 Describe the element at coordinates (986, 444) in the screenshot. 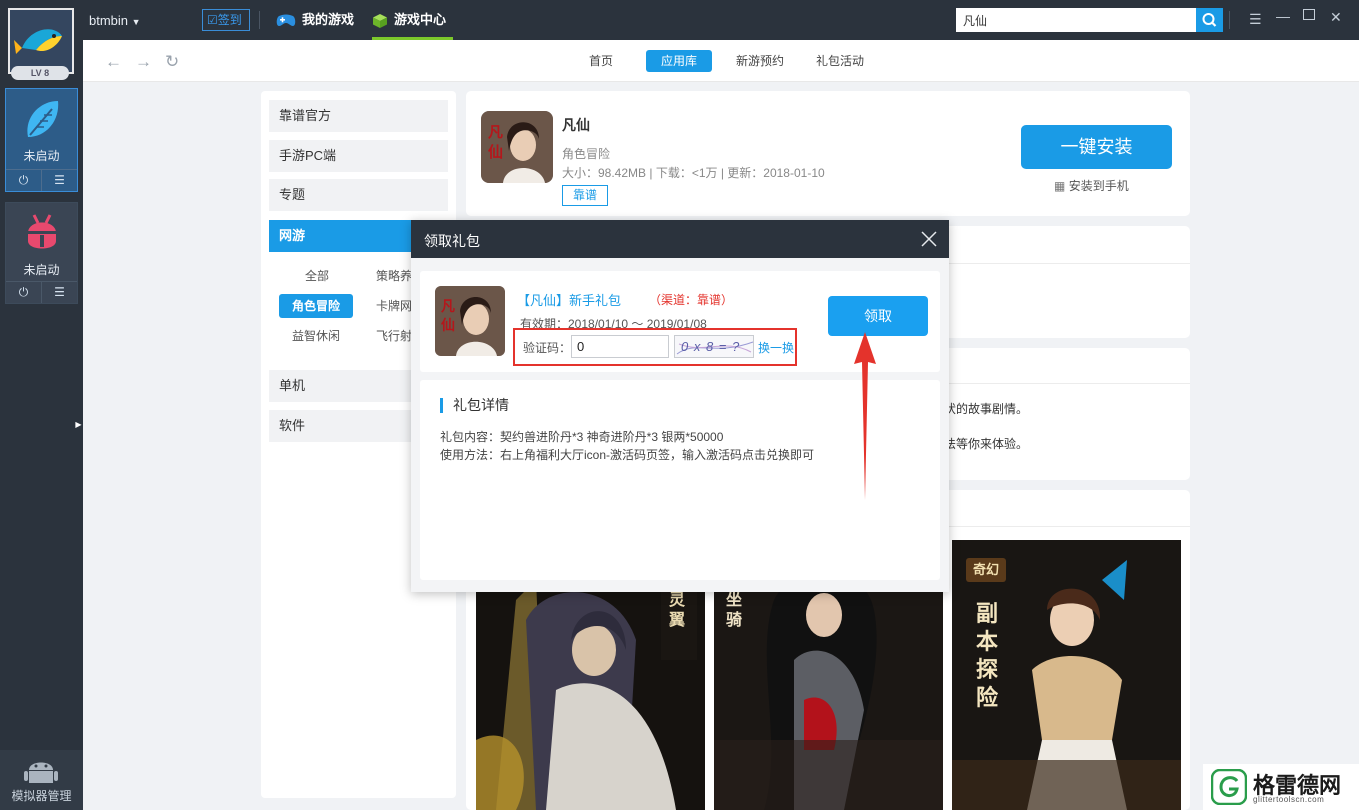

I see `description-line: 法等你来体验。` at that location.